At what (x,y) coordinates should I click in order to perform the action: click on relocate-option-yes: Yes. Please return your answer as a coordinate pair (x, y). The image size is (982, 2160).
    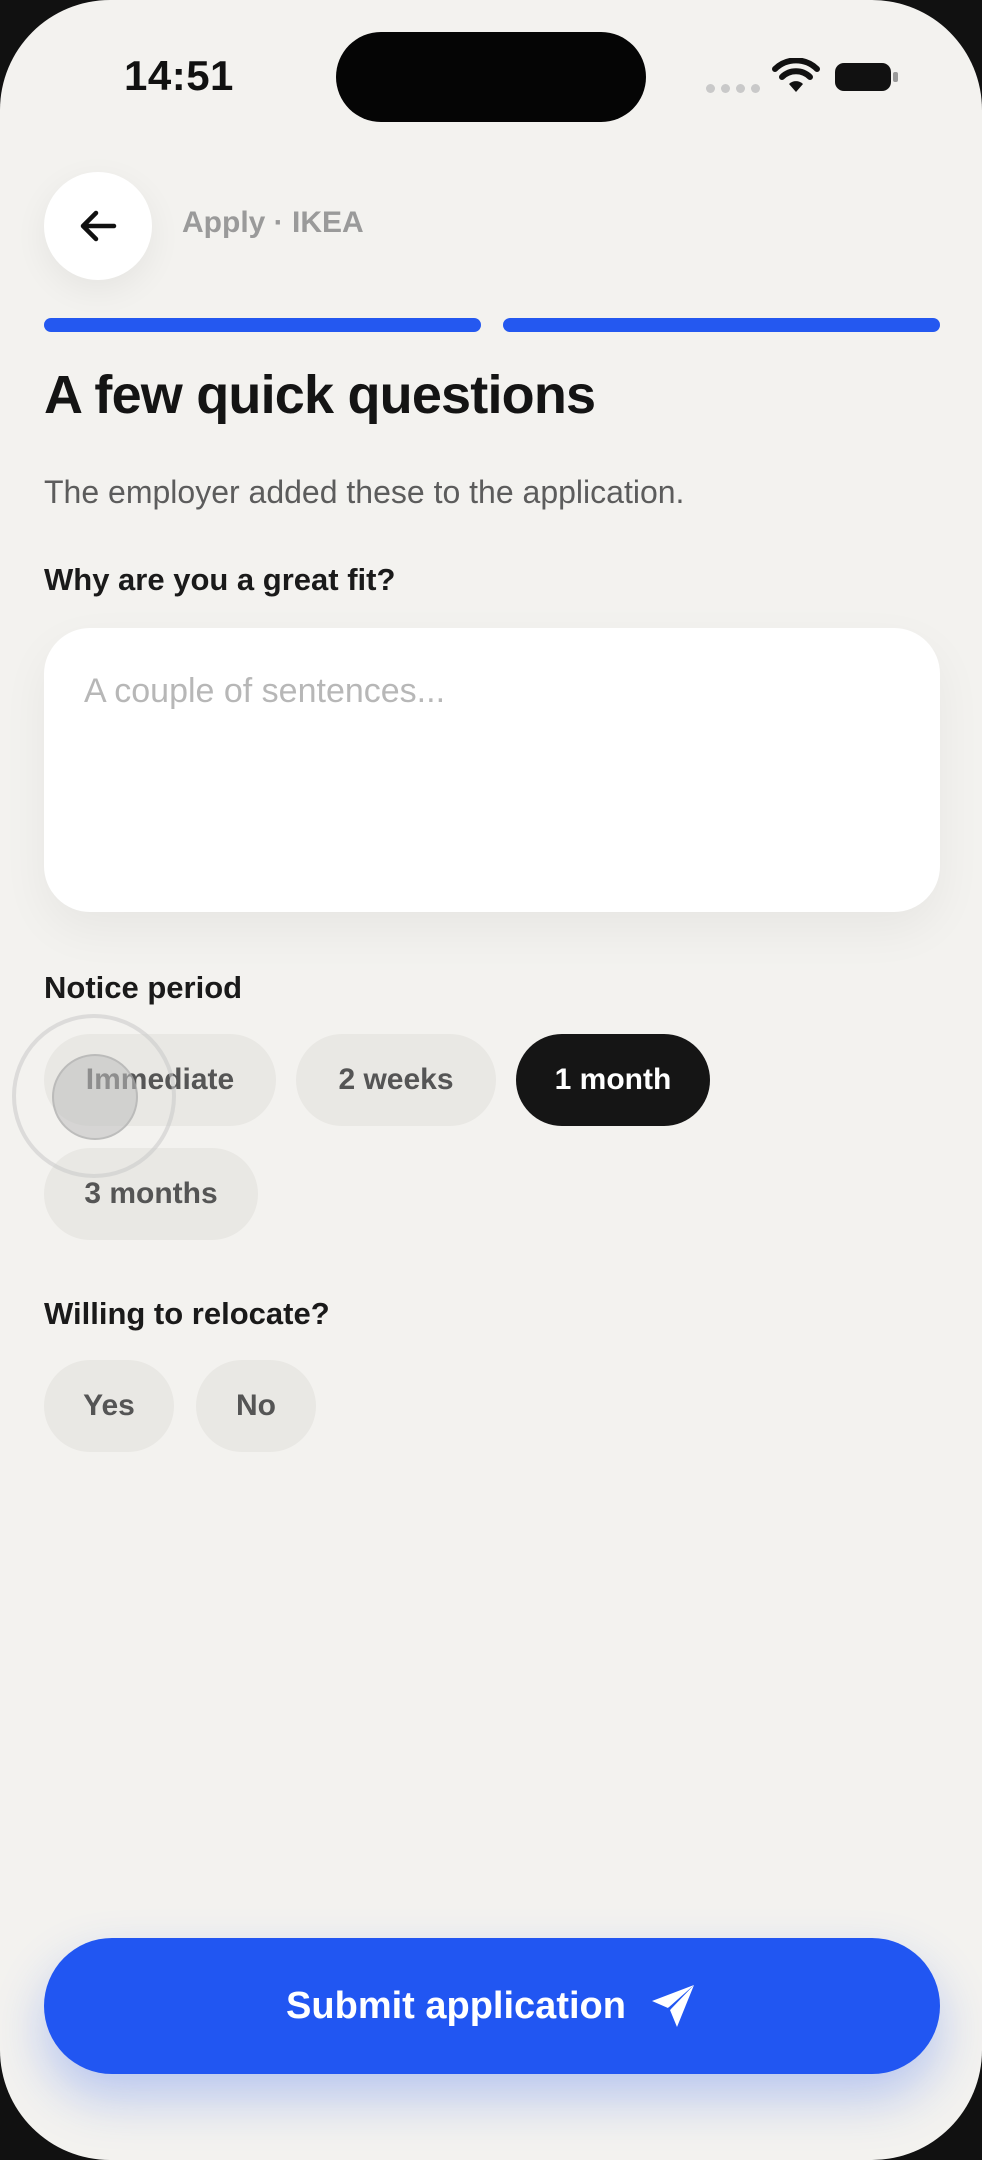
    Looking at the image, I should click on (109, 1406).